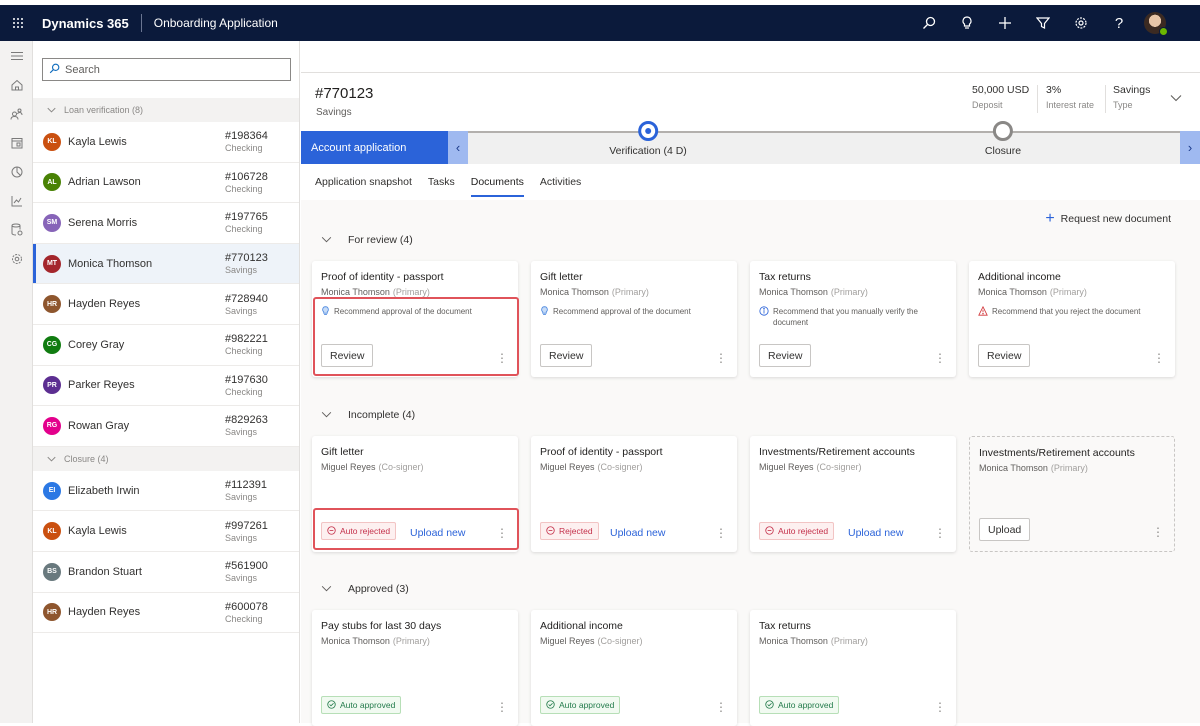 The height and width of the screenshot is (726, 1200). Describe the element at coordinates (331, 705) in the screenshot. I see `approved-icon` at that location.